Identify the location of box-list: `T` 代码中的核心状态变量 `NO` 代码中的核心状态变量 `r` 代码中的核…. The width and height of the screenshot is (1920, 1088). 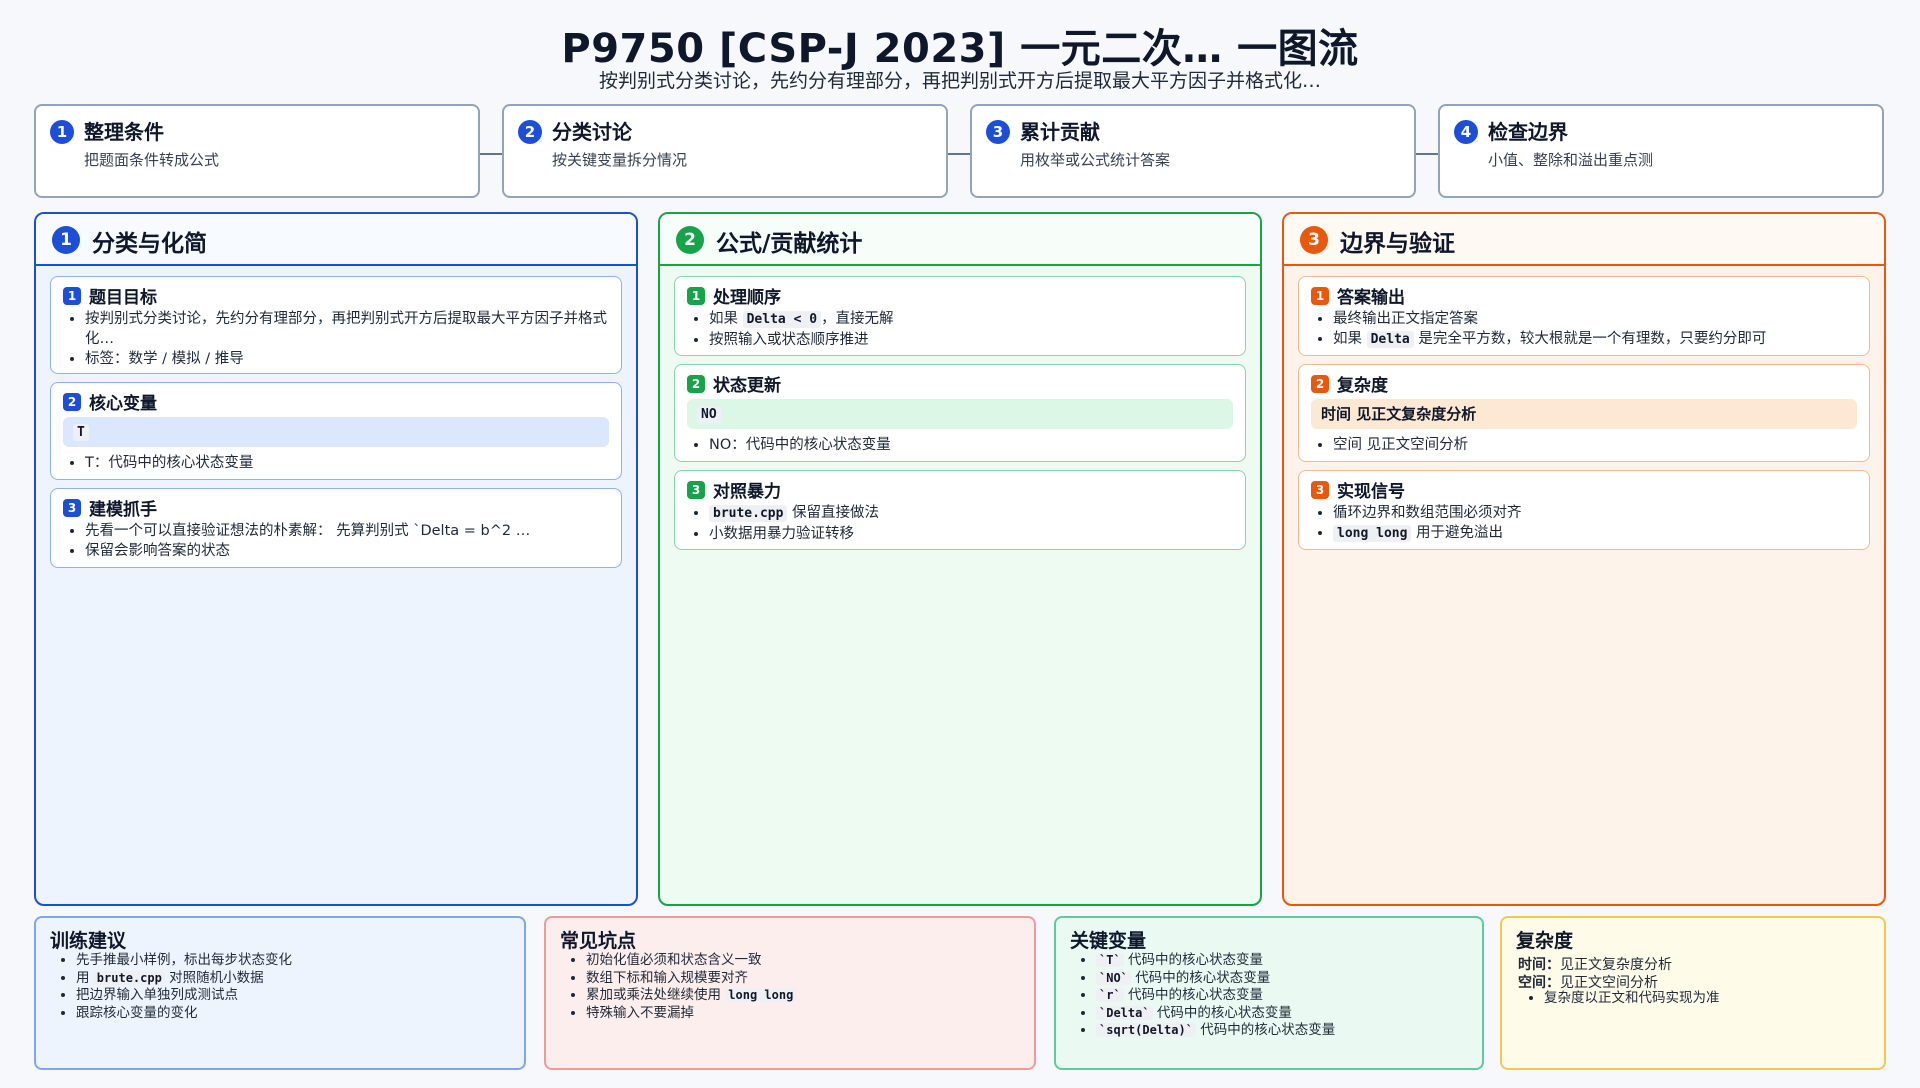
(1205, 996).